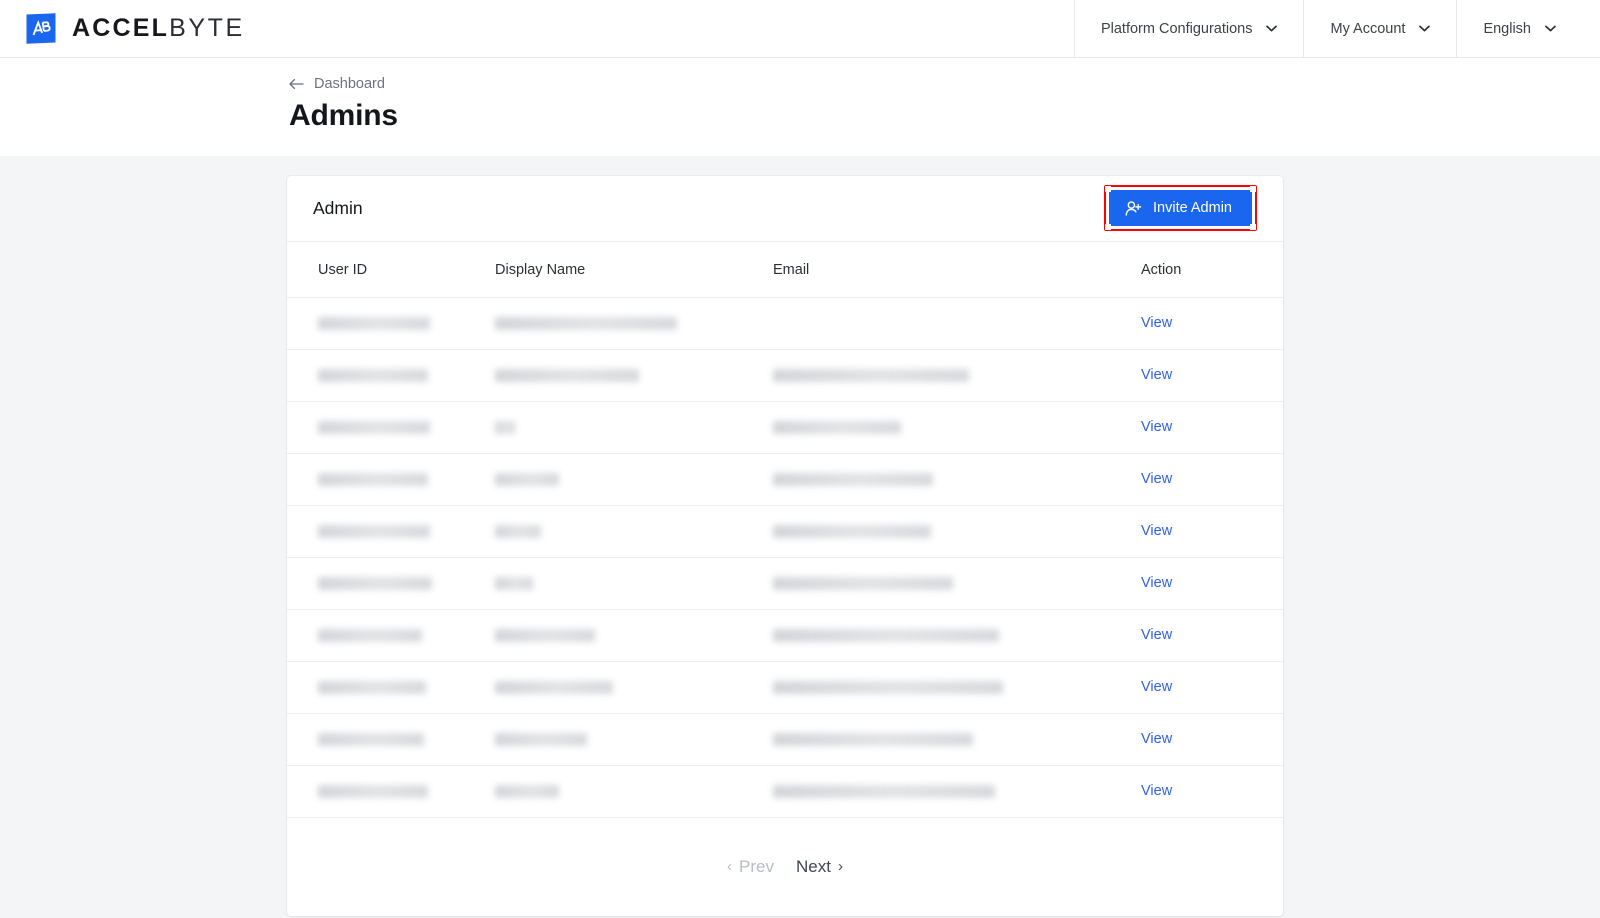  What do you see at coordinates (207, 28) in the screenshot?
I see `brand-wordmark-light: BYTE` at bounding box center [207, 28].